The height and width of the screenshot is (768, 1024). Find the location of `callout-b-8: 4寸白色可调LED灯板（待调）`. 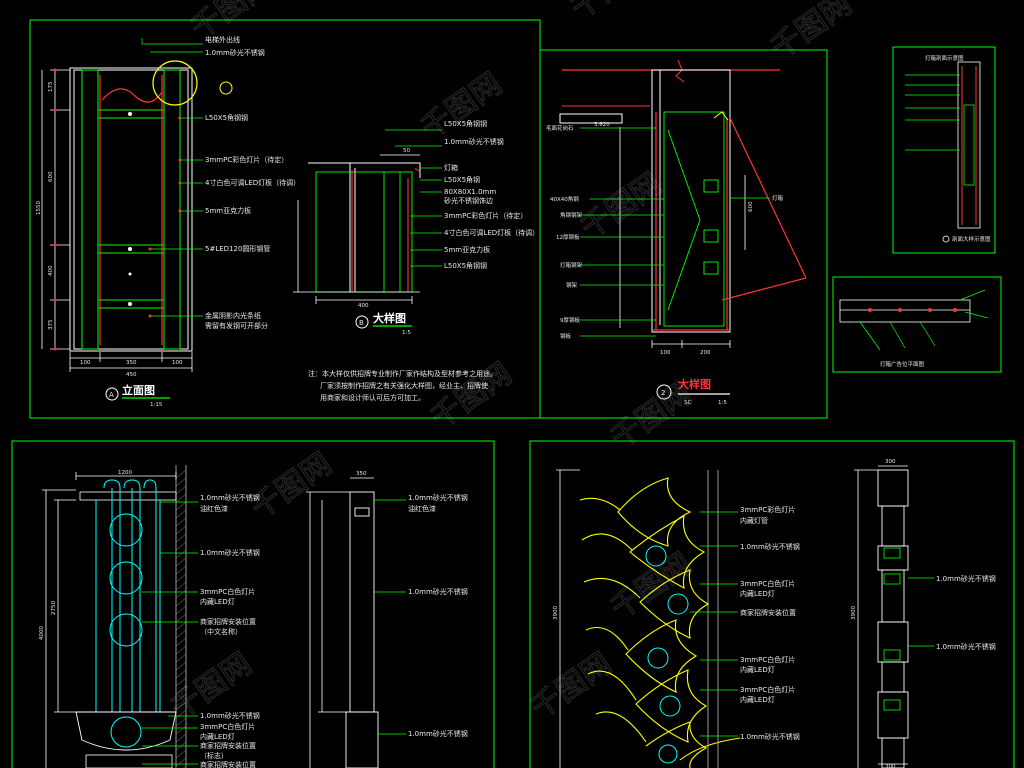

callout-b-8: 4寸白色可调LED灯板（待调） is located at coordinates (491, 232).